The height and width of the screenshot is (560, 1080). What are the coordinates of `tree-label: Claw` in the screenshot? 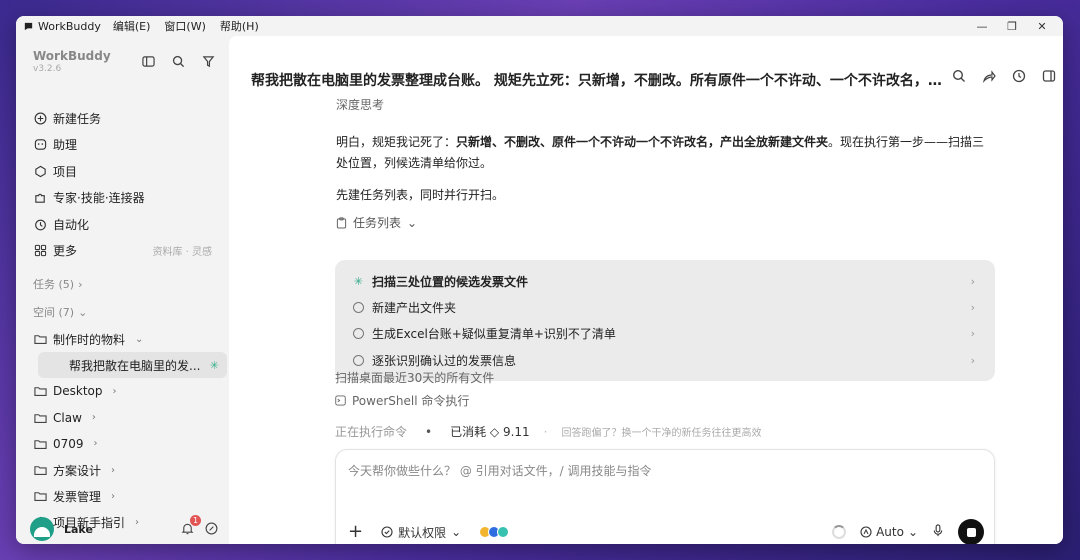 It's located at (67, 417).